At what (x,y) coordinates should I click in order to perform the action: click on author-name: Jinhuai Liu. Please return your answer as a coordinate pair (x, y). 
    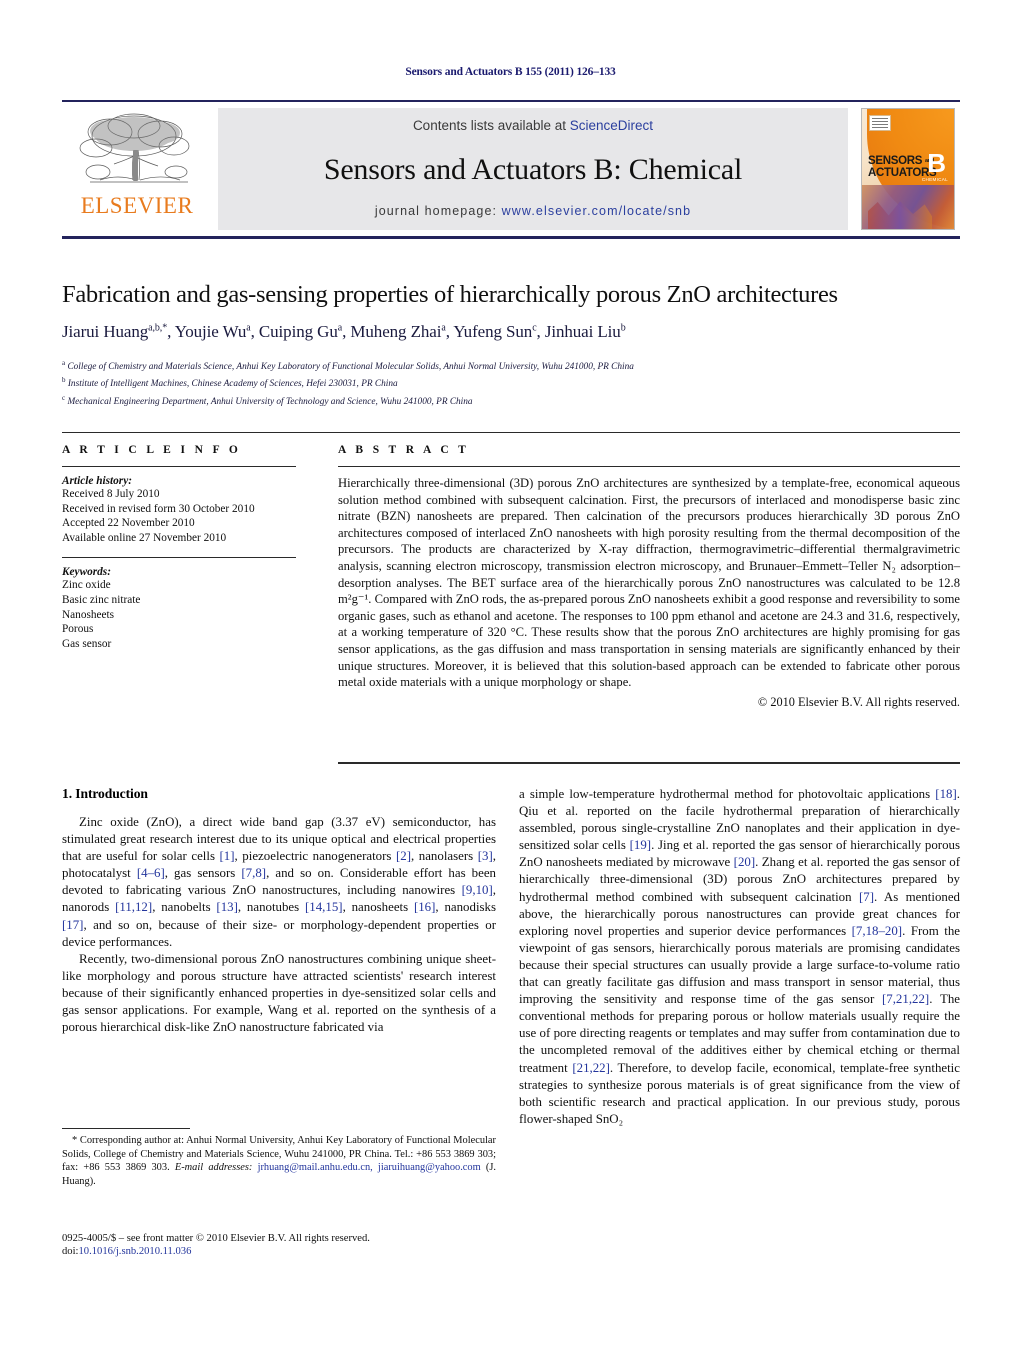
    Looking at the image, I should click on (582, 331).